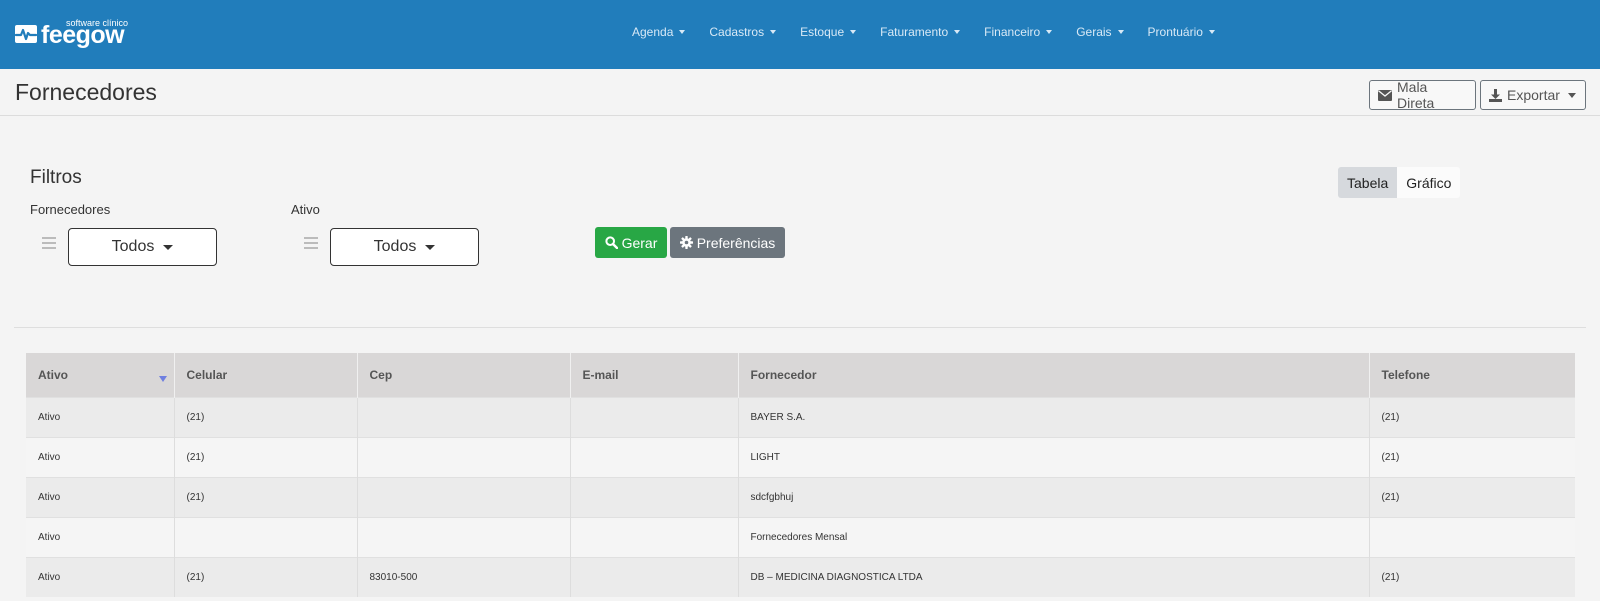  I want to click on feegow-logo: software clínico feegow, so click(71, 35).